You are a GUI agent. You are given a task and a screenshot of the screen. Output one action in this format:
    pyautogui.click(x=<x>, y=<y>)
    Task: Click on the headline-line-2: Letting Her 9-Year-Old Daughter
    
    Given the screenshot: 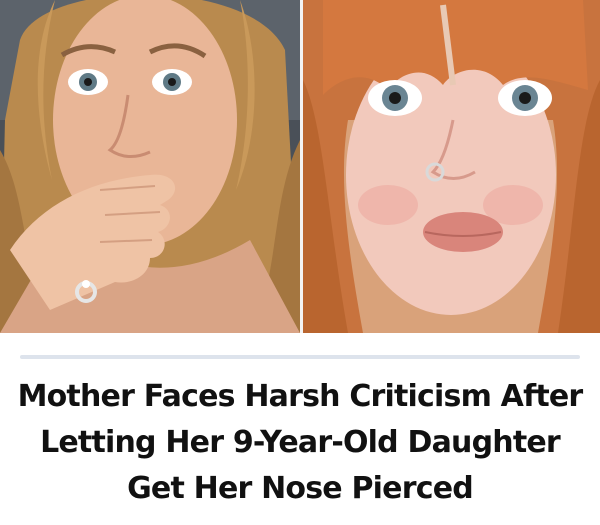 What is the action you would take?
    pyautogui.click(x=300, y=442)
    